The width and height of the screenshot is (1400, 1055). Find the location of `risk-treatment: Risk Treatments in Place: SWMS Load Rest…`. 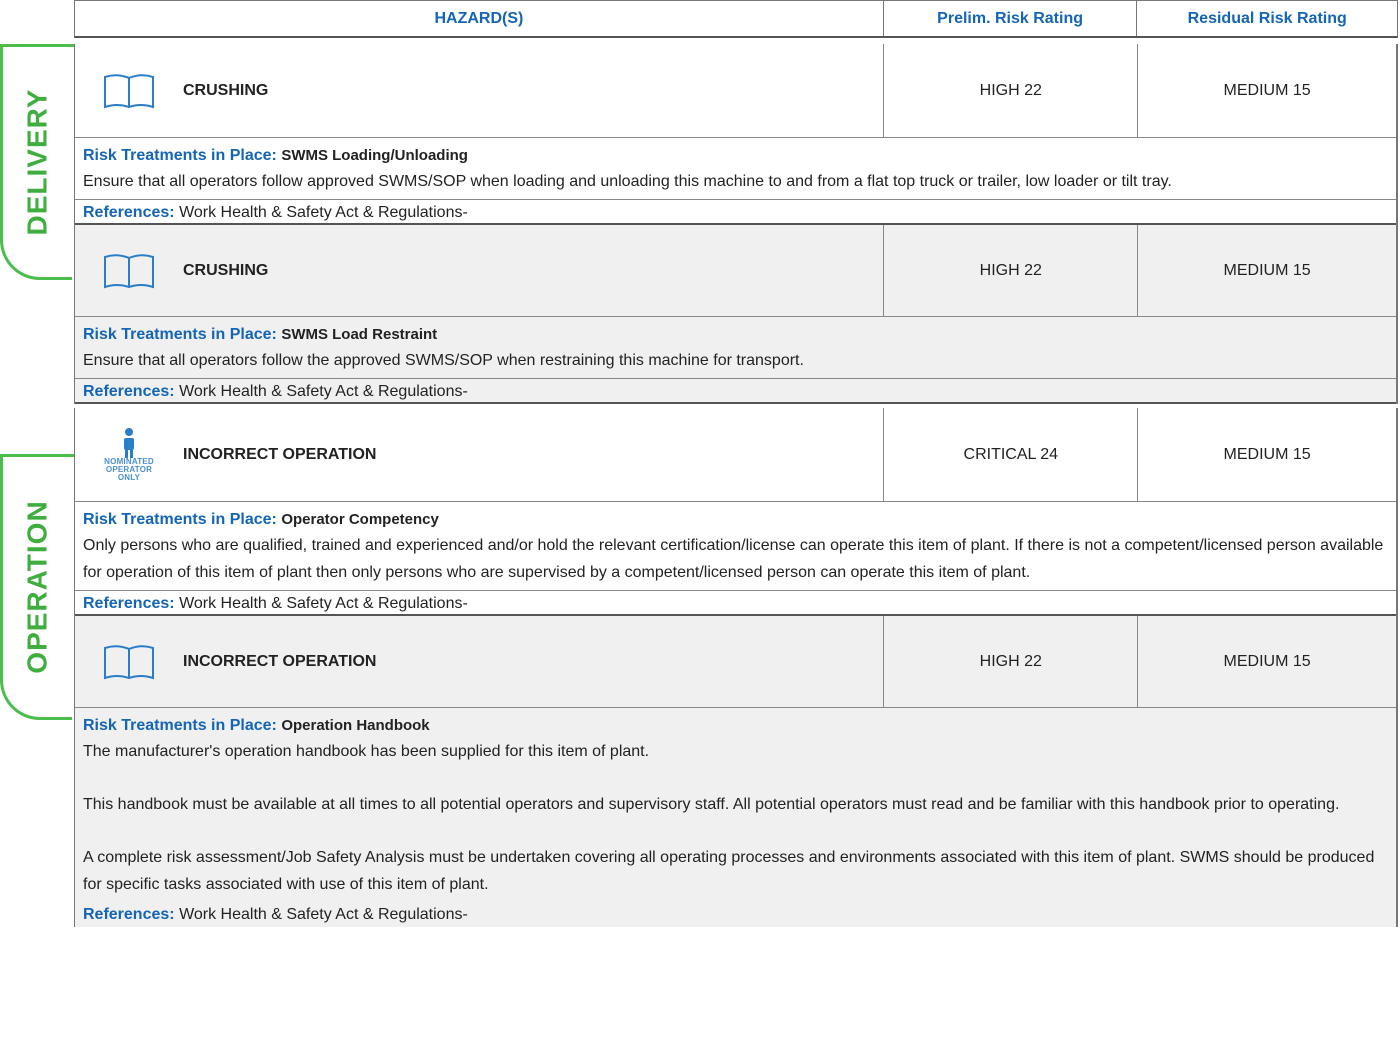

risk-treatment: Risk Treatments in Place: SWMS Load Rest… is located at coordinates (735, 348).